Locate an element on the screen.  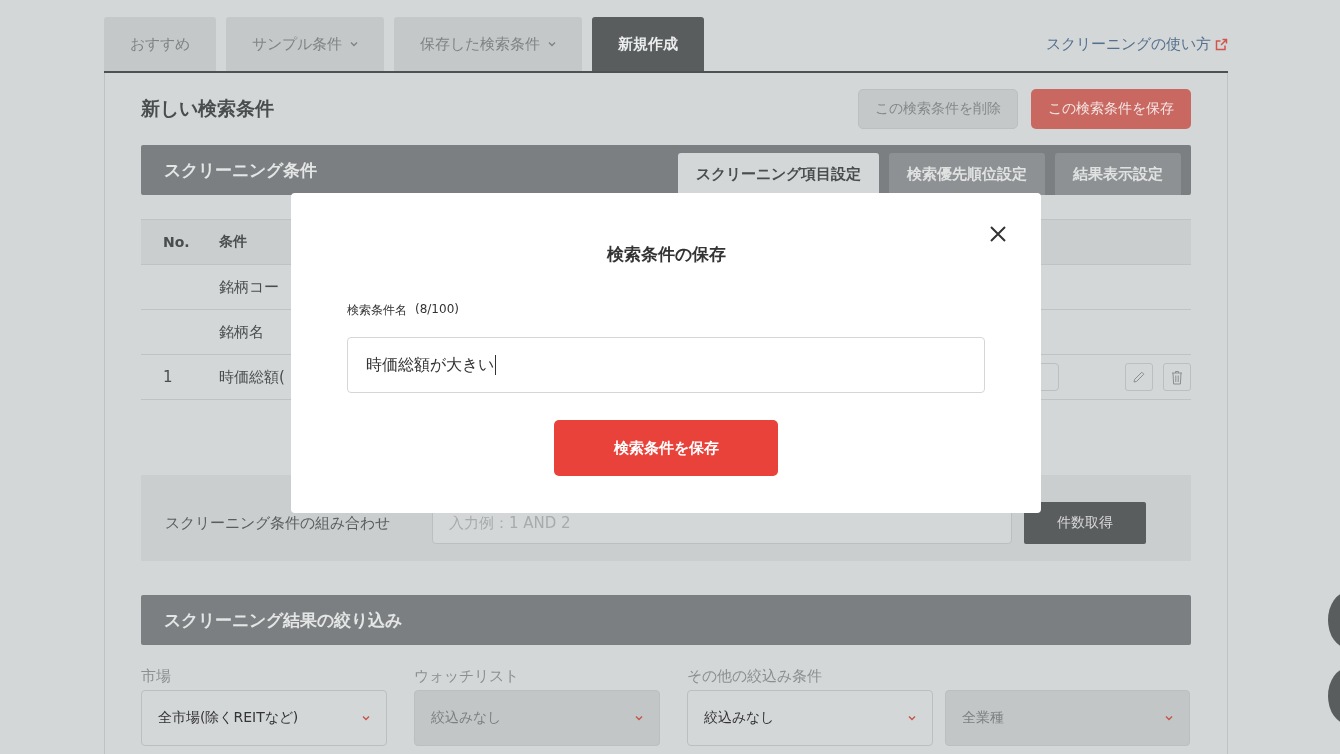
field-label: その他の絞込み条件 is located at coordinates (755, 676).